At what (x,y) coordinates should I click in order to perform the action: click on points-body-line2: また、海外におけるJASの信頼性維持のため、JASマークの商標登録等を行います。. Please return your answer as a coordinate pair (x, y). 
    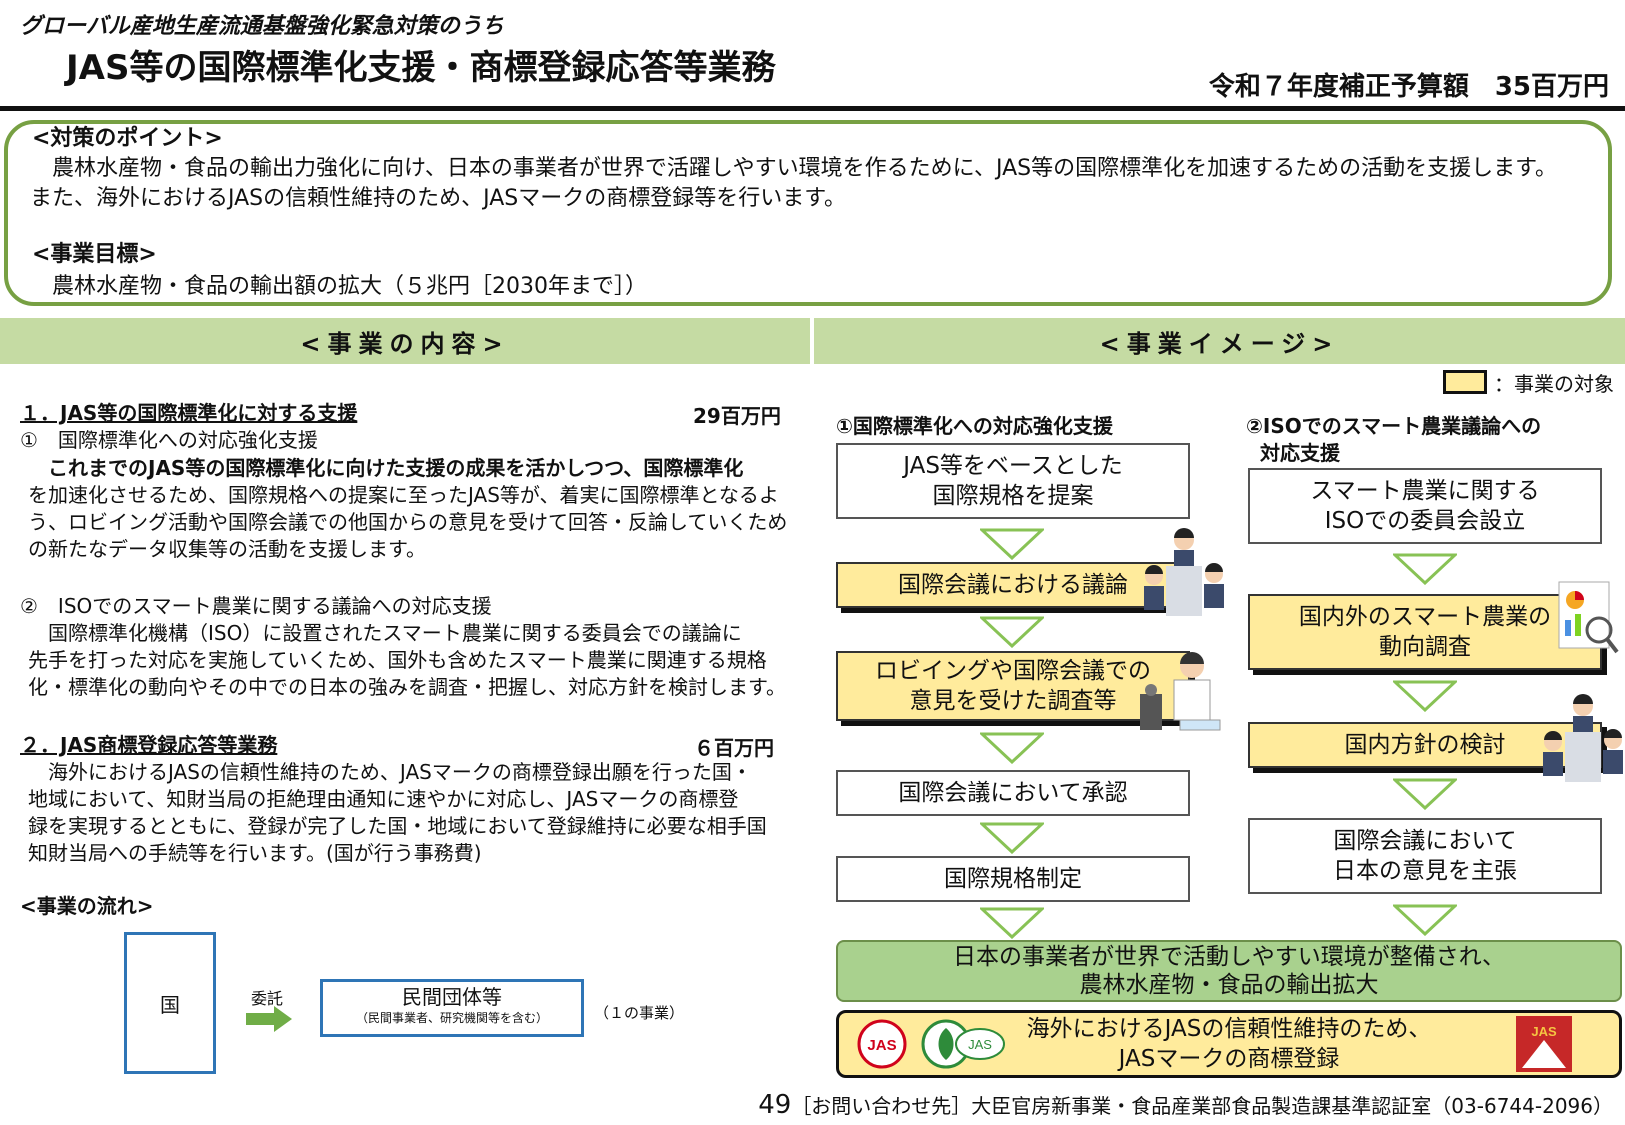
    Looking at the image, I should click on (438, 198).